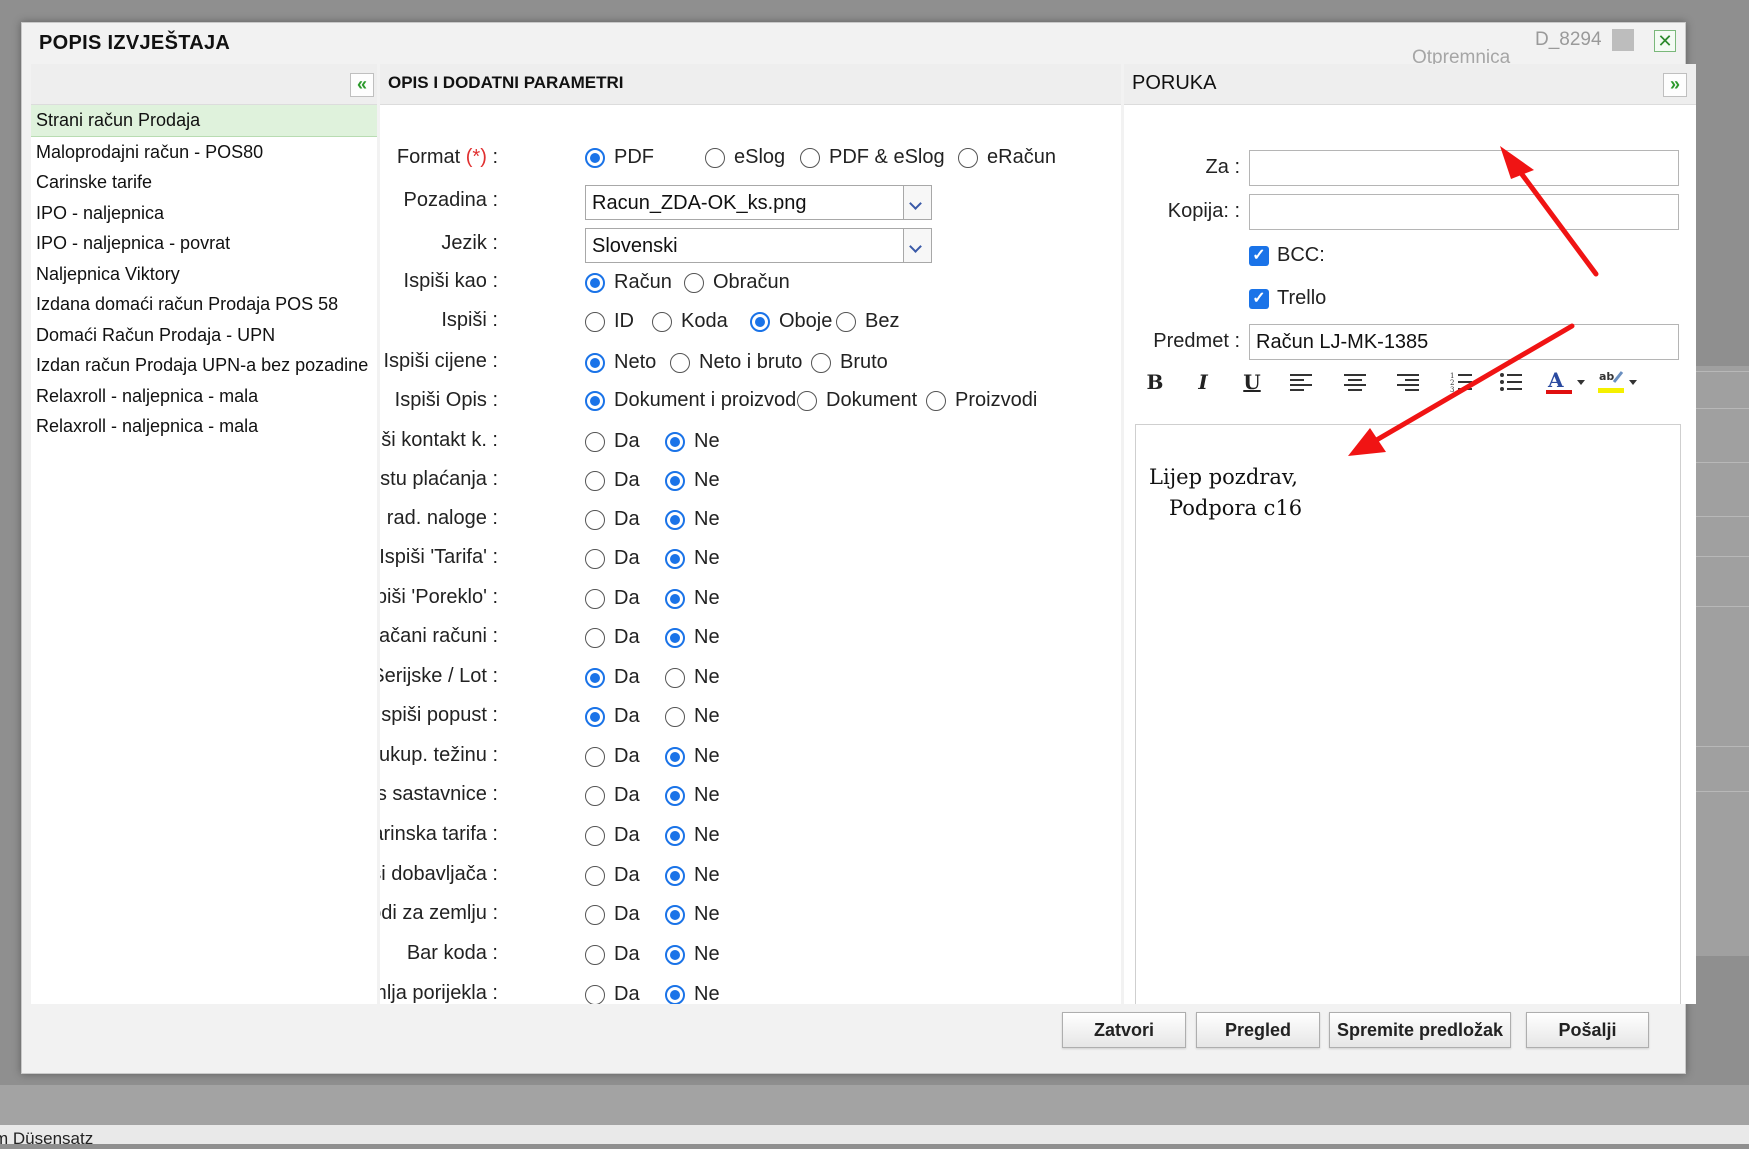  I want to click on annotation-arrowhead-za, so click(1517, 162).